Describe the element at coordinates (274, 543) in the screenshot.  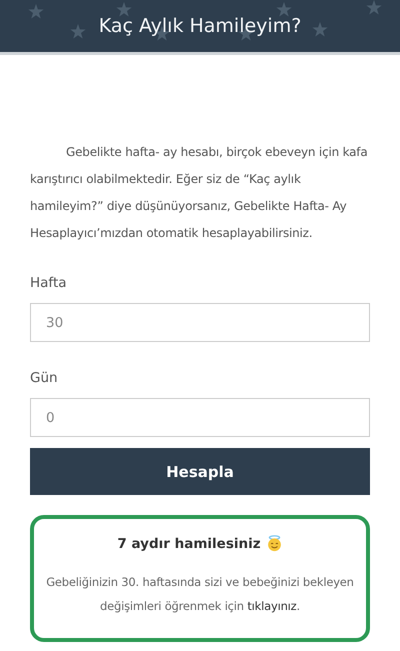
I see `halo-smiley-icon` at that location.